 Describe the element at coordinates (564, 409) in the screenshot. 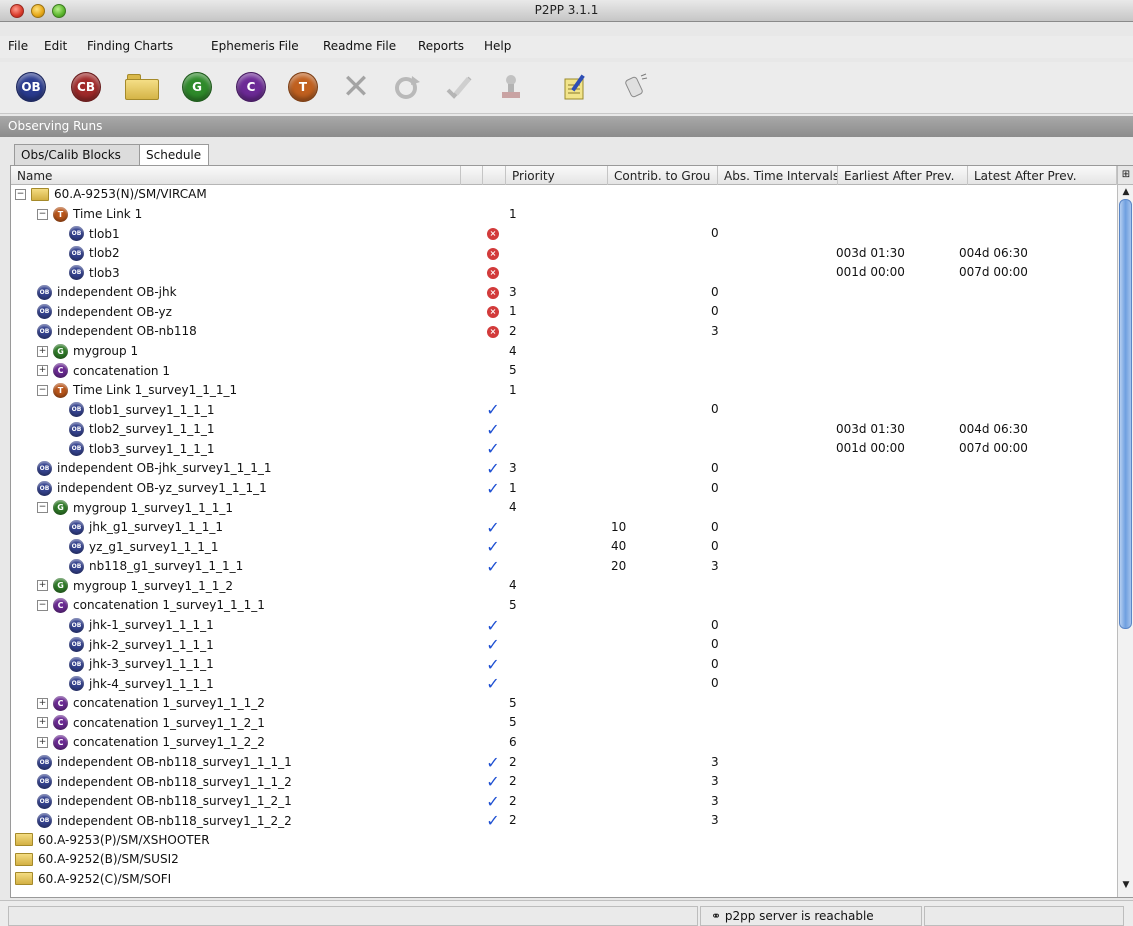

I see `table-row: OB tlob1_survey1_1_1_1 ✓ 0` at that location.